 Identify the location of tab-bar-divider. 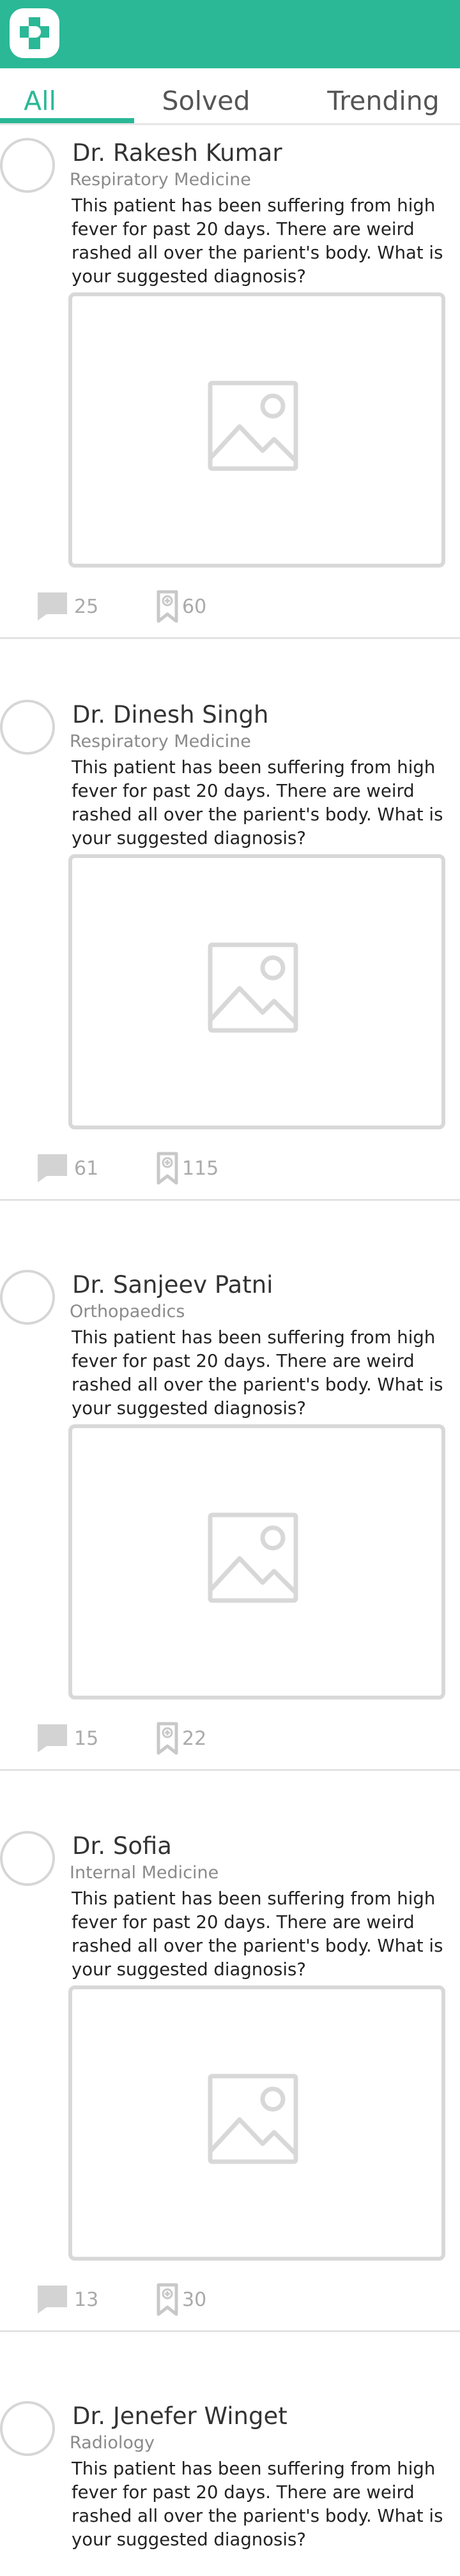
(230, 124).